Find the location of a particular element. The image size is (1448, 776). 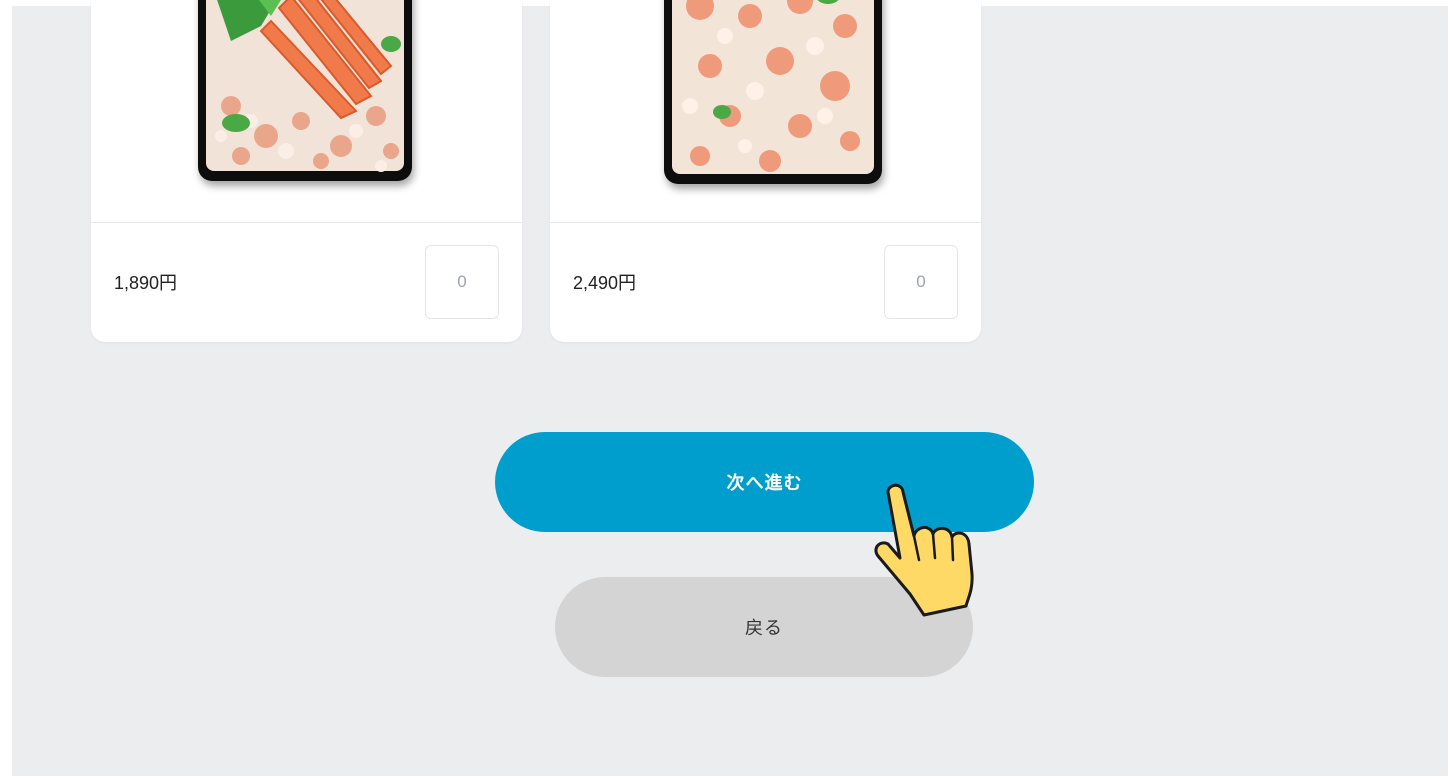

product-card: 2,490円 0 is located at coordinates (765, 171).